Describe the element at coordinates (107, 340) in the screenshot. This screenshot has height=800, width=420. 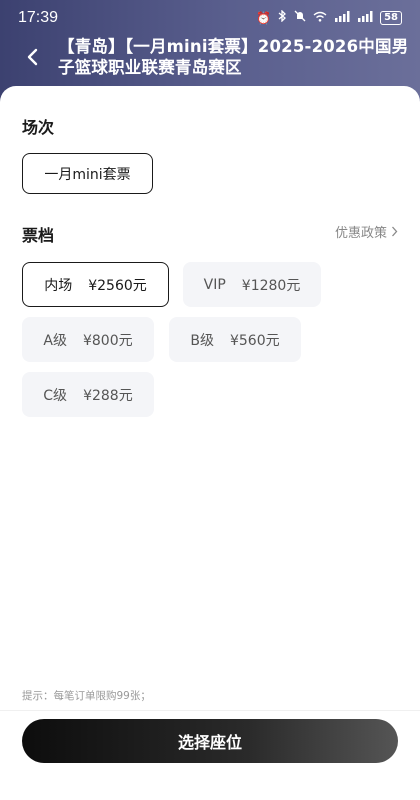
I see `ticket-price: ¥800元` at that location.